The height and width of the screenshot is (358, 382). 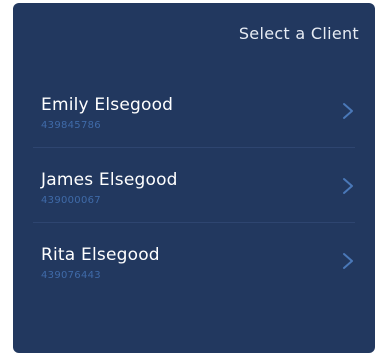 I want to click on client-id: 439000067, so click(x=71, y=200).